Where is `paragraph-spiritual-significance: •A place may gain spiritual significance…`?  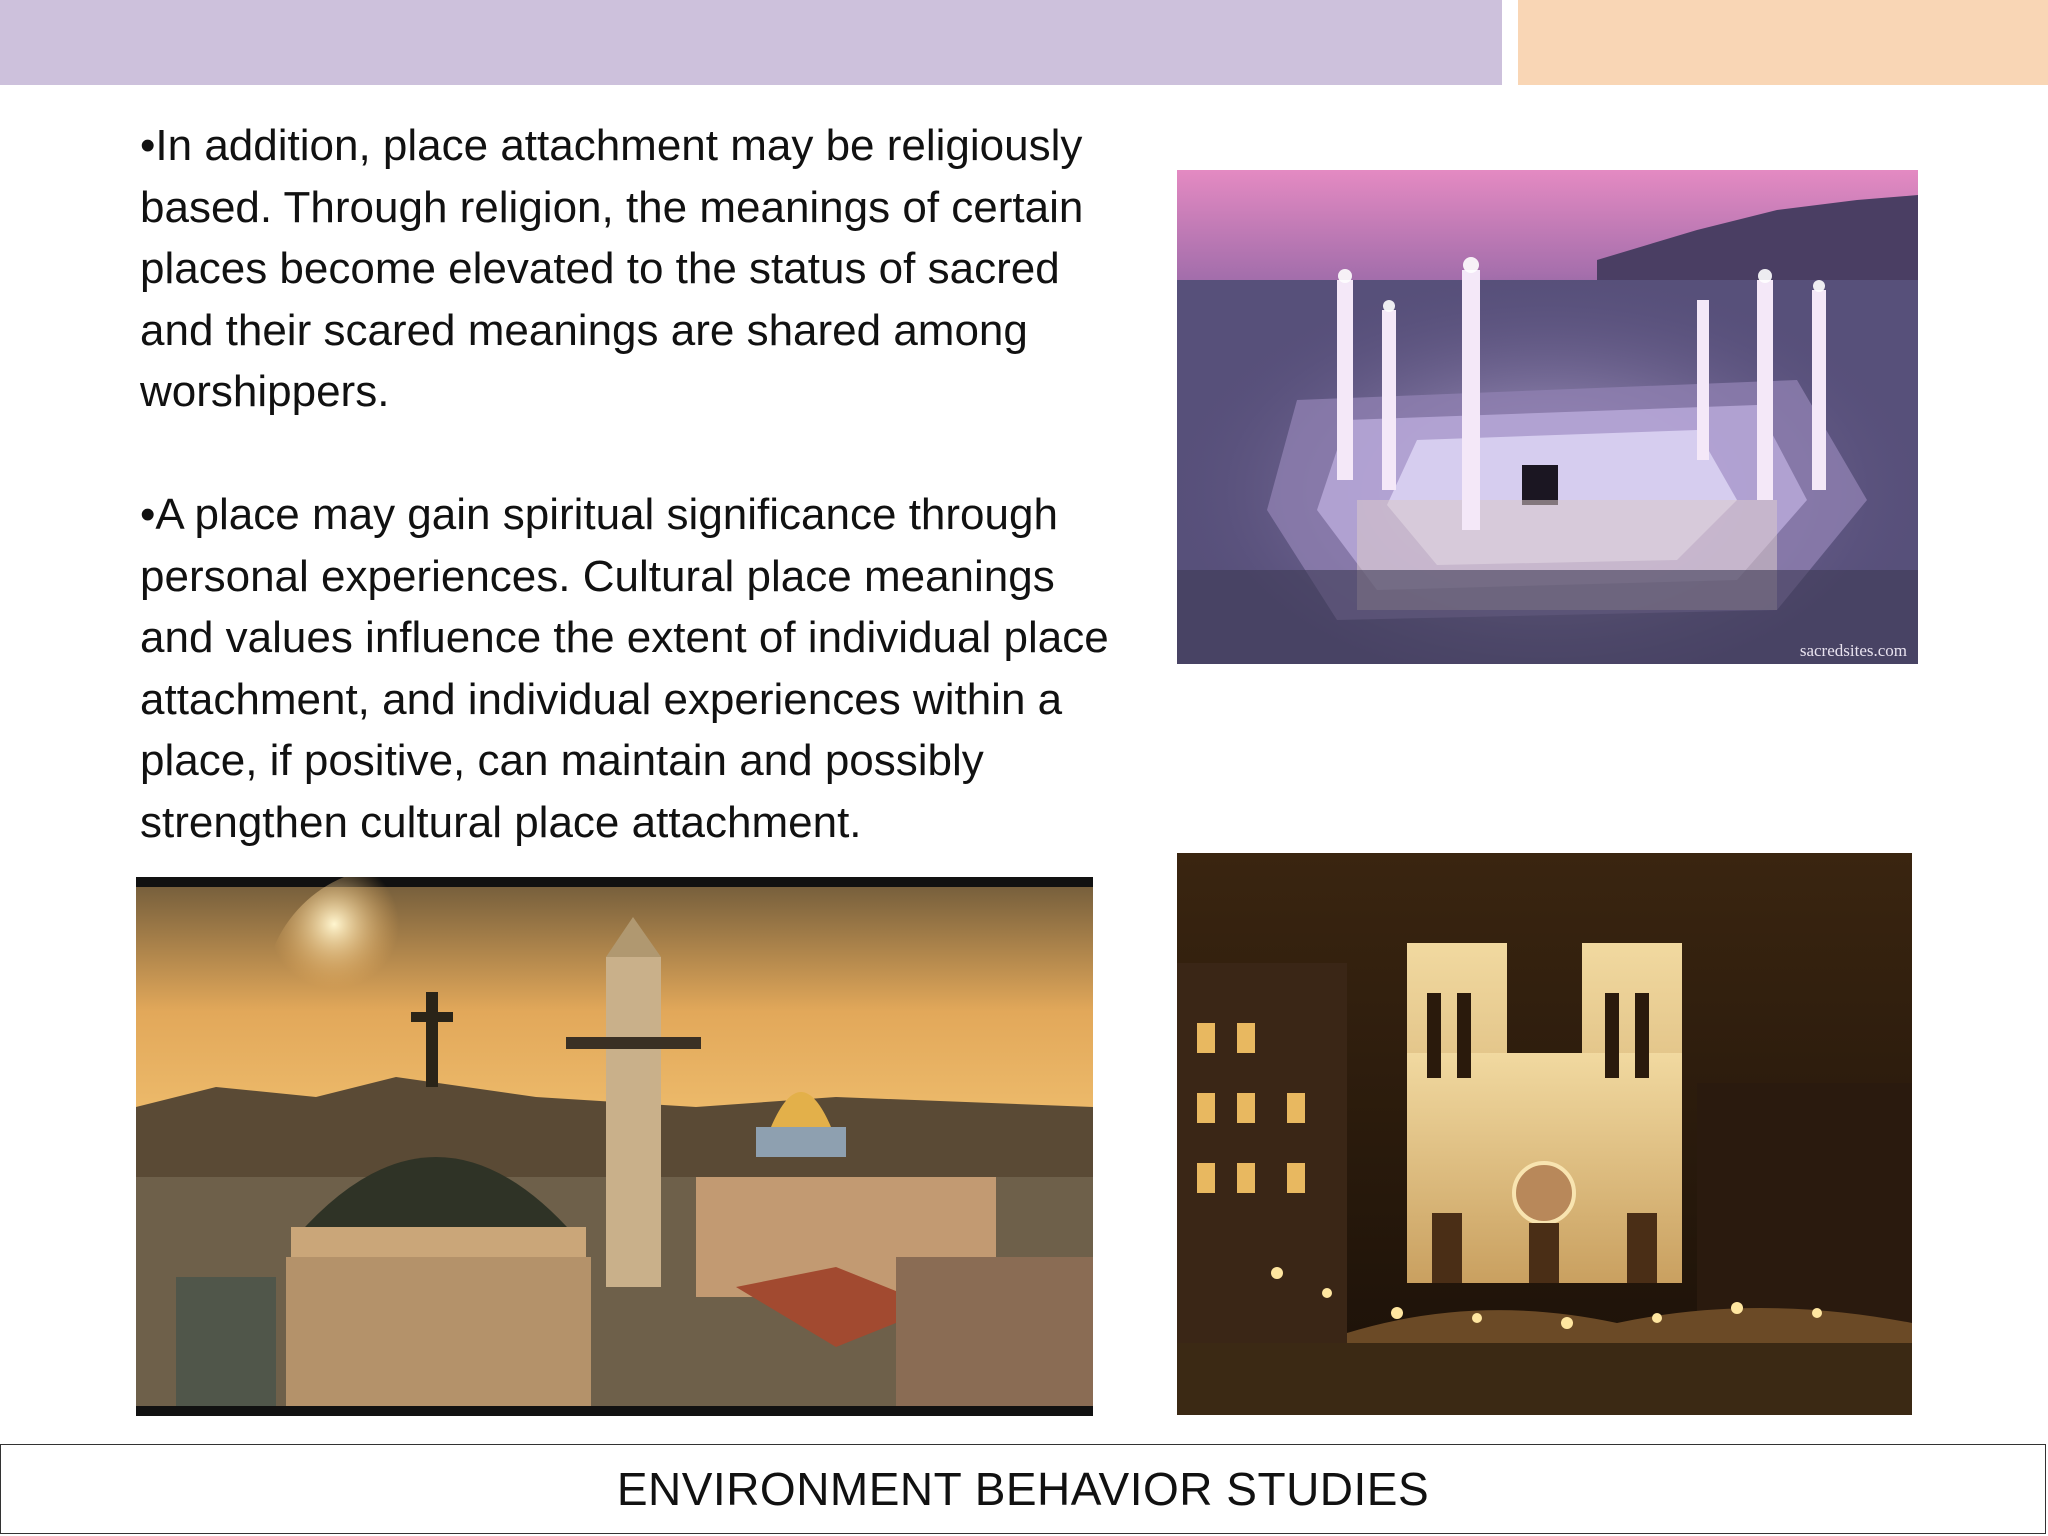
paragraph-spiritual-significance: •A place may gain spiritual significance… is located at coordinates (624, 668).